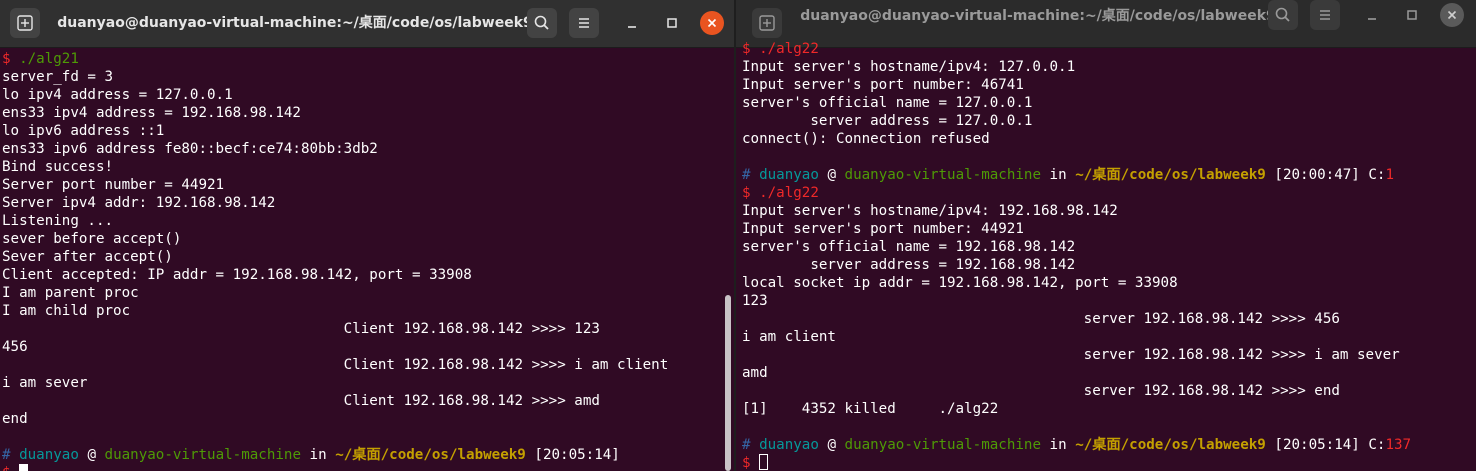  Describe the element at coordinates (887, 121) in the screenshot. I see `output-line: server address = 127.0.0.1` at that location.